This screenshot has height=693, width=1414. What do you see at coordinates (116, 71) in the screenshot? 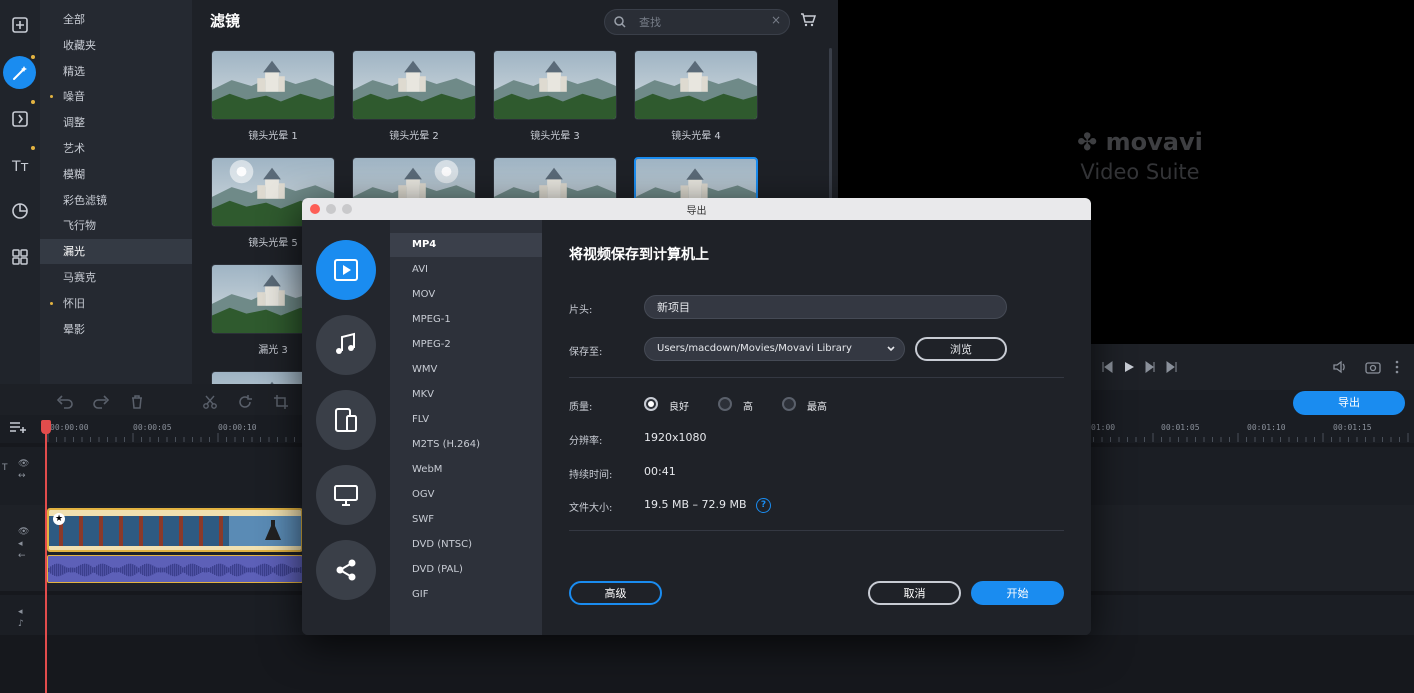
I see `category-item: 精选` at bounding box center [116, 71].